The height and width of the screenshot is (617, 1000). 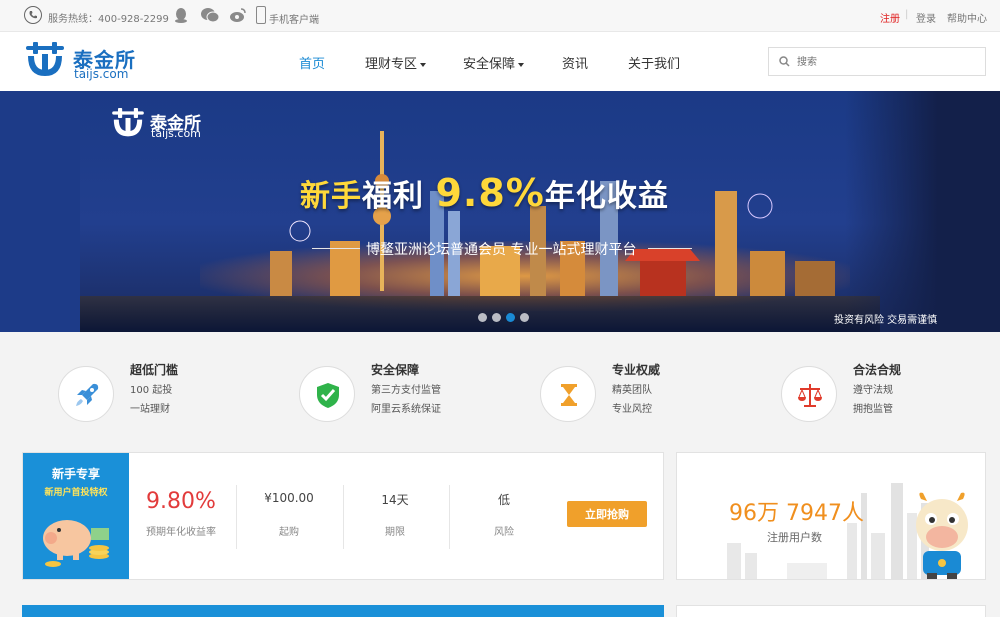 What do you see at coordinates (500, 16) in the screenshot?
I see `top-bar: 服务热线：400-928-2299 手机客户端 注册 | 登录 帮助中心` at bounding box center [500, 16].